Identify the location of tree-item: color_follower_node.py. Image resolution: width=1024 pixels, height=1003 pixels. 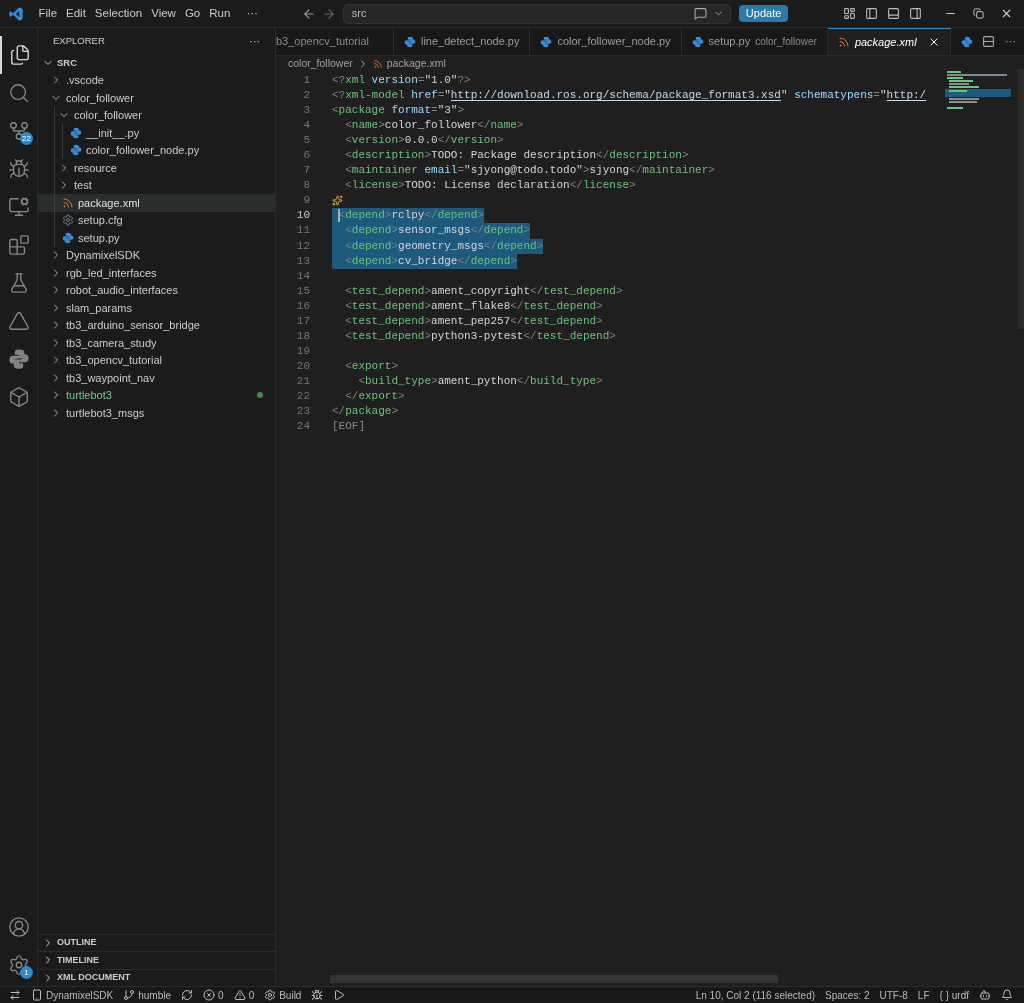
(156, 150).